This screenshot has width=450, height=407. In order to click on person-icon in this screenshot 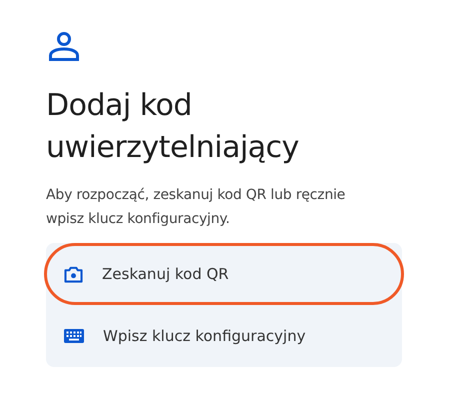, I will do `click(64, 46)`.